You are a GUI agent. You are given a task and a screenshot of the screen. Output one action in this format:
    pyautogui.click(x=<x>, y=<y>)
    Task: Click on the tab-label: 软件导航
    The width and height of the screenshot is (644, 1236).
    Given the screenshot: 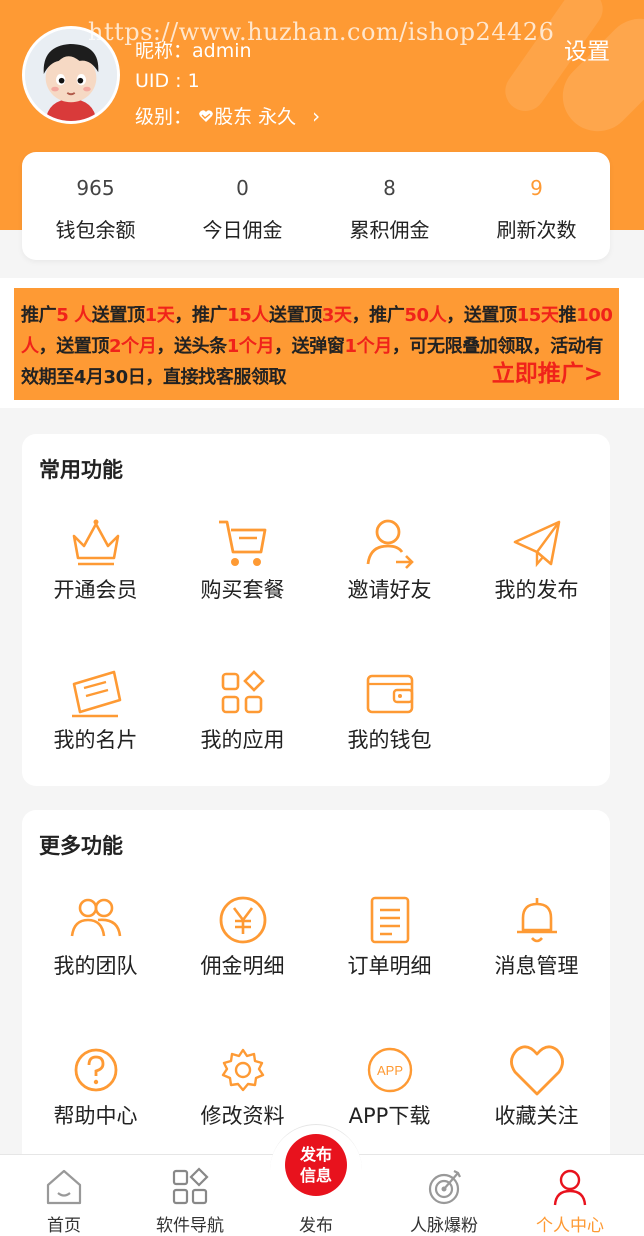 What is the action you would take?
    pyautogui.click(x=190, y=1226)
    